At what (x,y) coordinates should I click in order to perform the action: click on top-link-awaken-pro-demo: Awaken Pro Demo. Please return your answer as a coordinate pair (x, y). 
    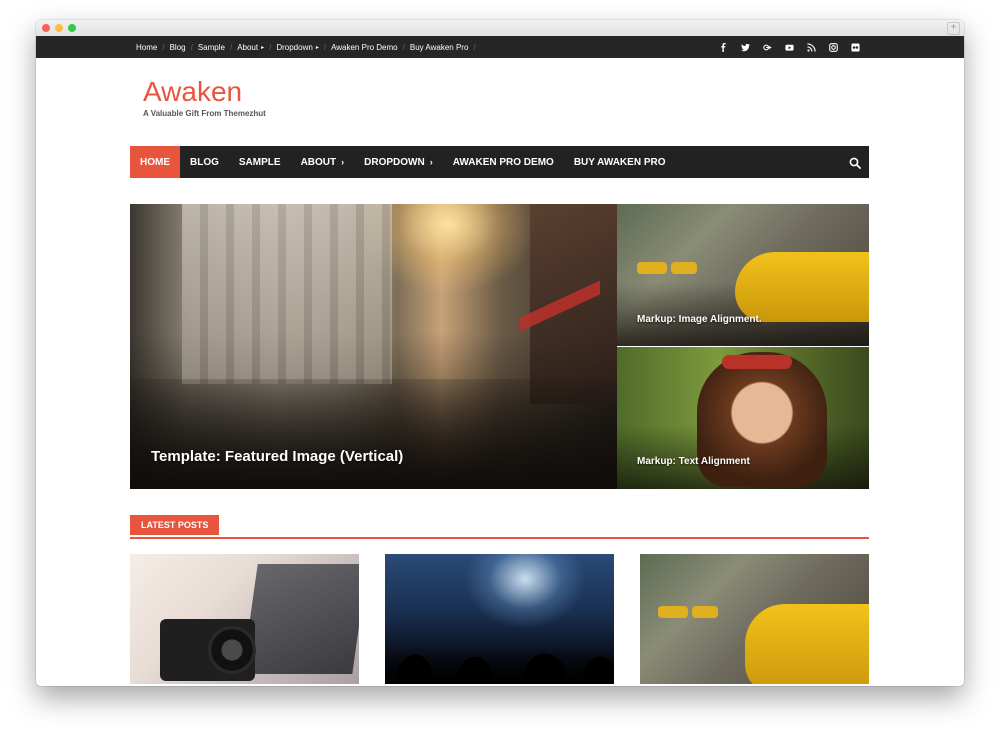
    Looking at the image, I should click on (364, 47).